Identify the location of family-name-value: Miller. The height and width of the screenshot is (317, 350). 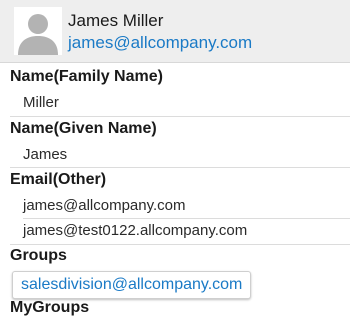
(41, 102).